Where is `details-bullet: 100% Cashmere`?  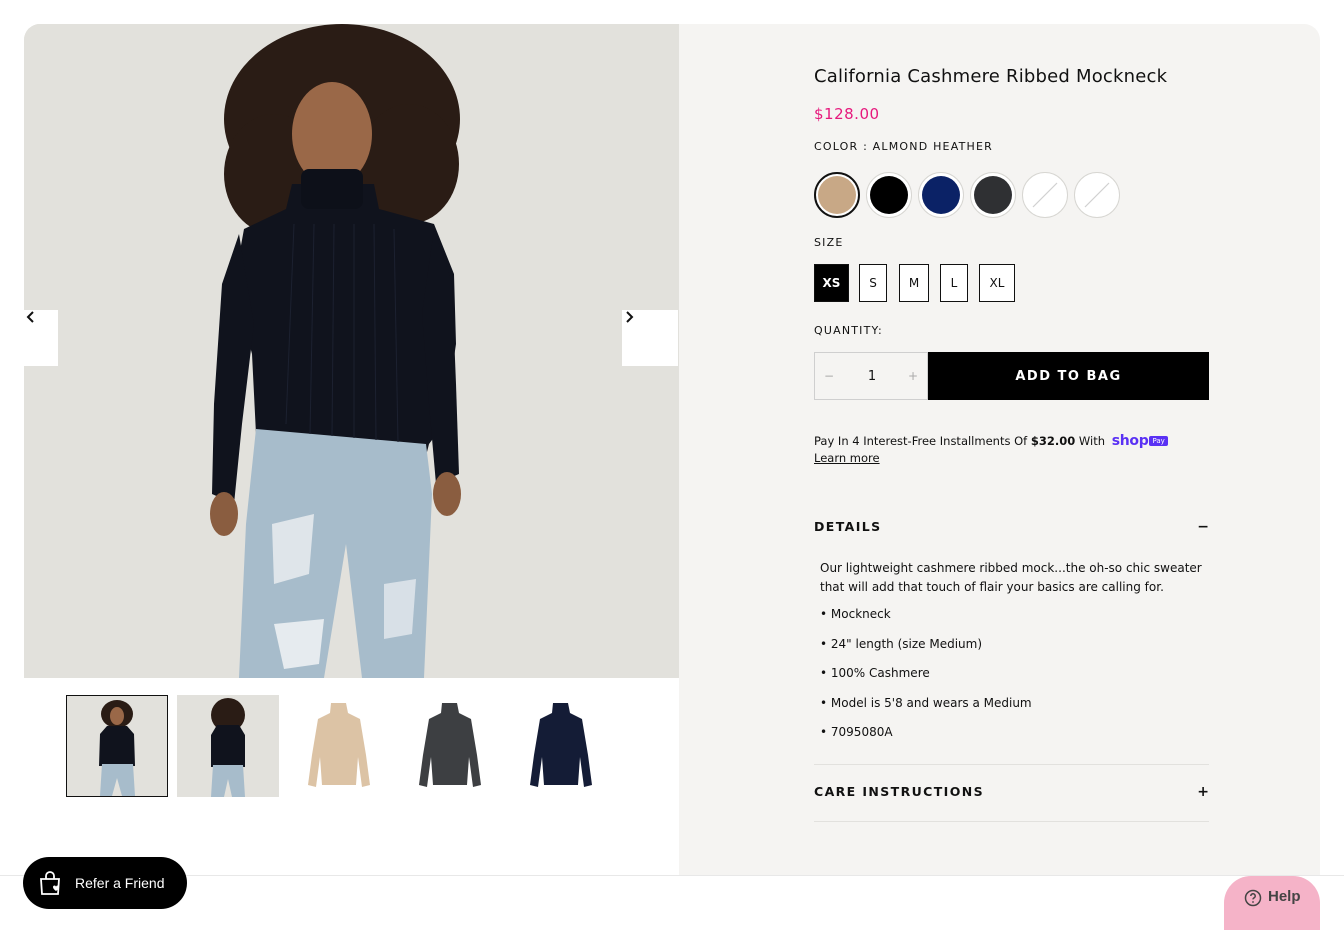 details-bullet: 100% Cashmere is located at coordinates (1012, 673).